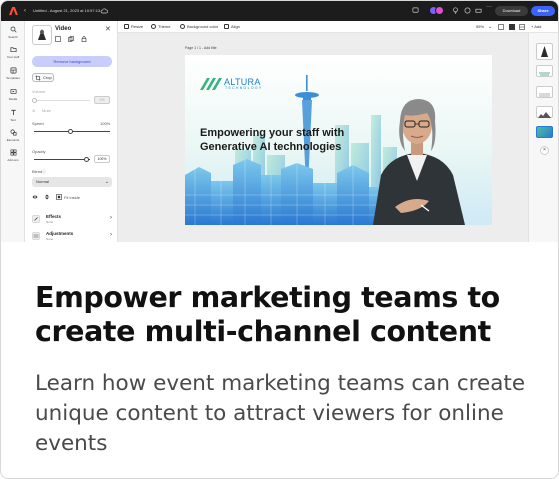  I want to click on video-thumbnail, so click(42, 35).